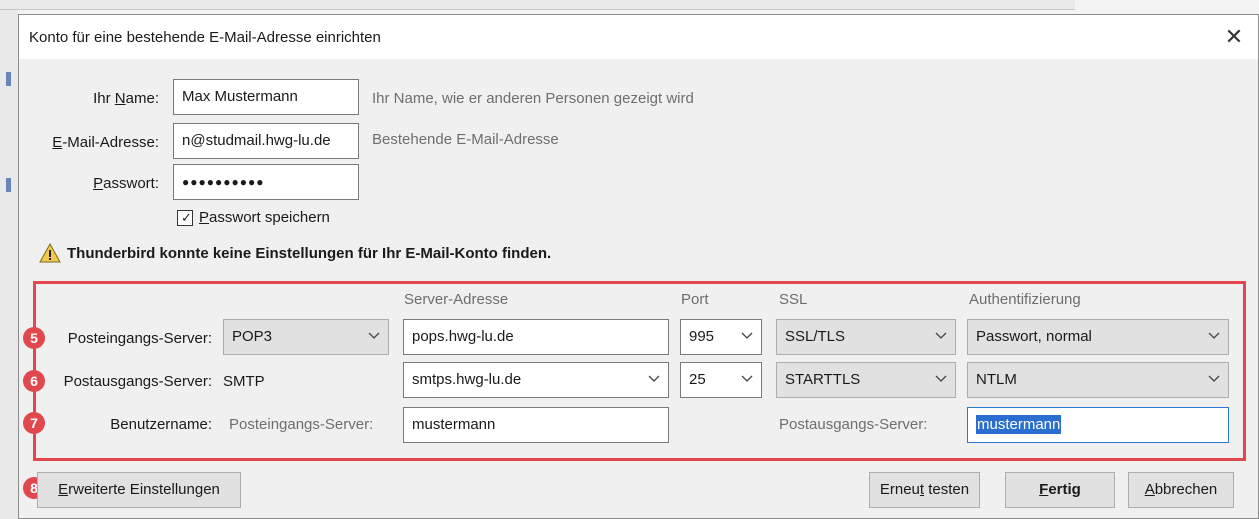  What do you see at coordinates (695, 299) in the screenshot?
I see `column-header-port: Port` at bounding box center [695, 299].